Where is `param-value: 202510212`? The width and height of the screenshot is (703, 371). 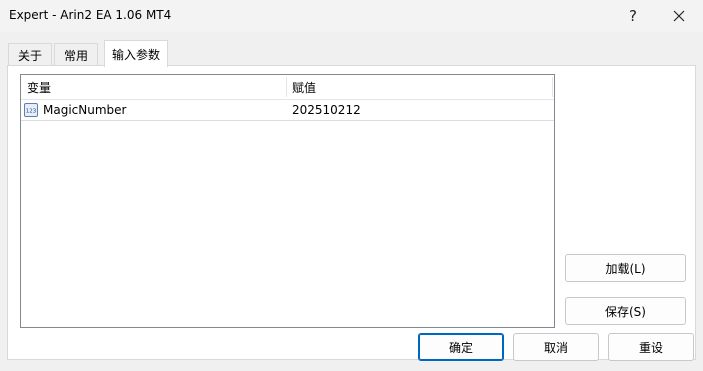 param-value: 202510212 is located at coordinates (326, 110).